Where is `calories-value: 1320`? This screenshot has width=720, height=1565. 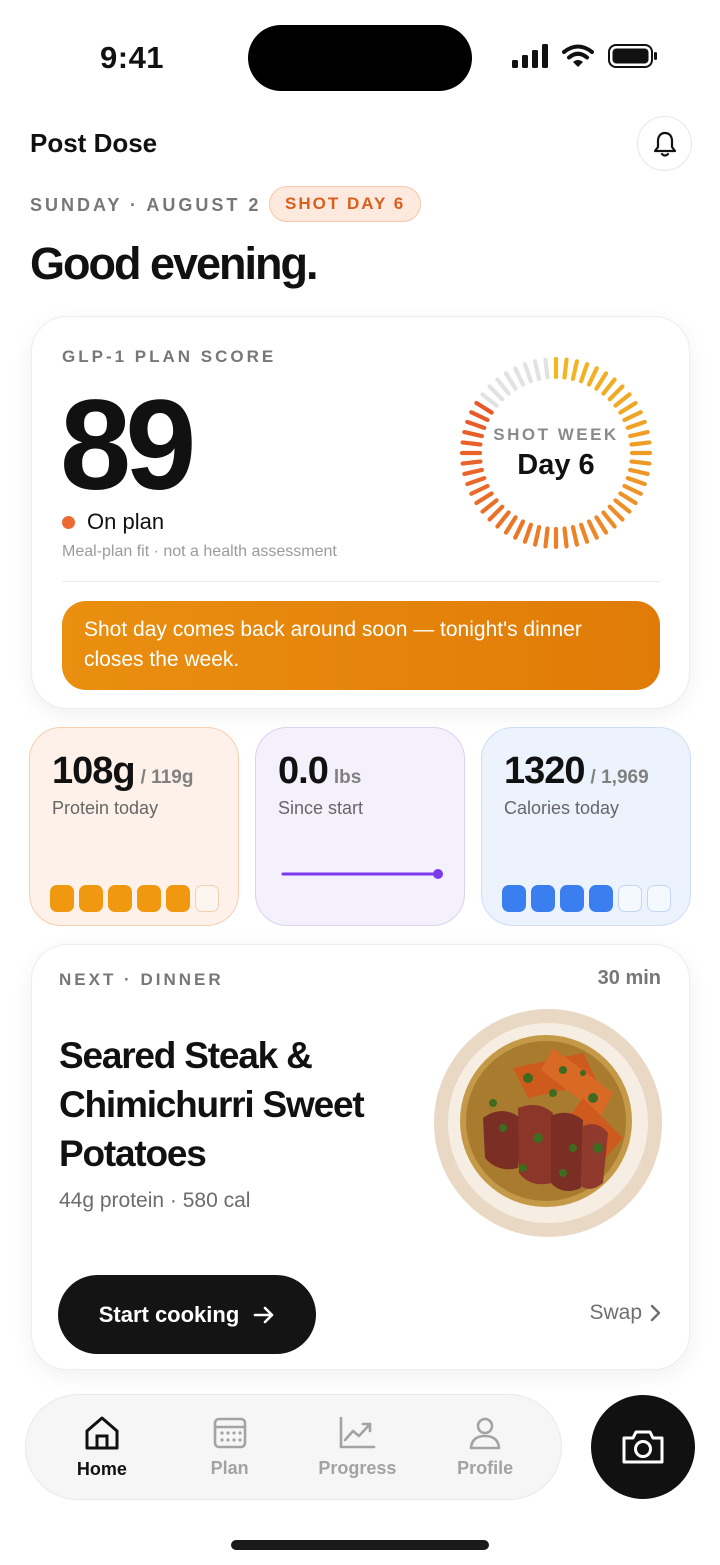 calories-value: 1320 is located at coordinates (545, 771).